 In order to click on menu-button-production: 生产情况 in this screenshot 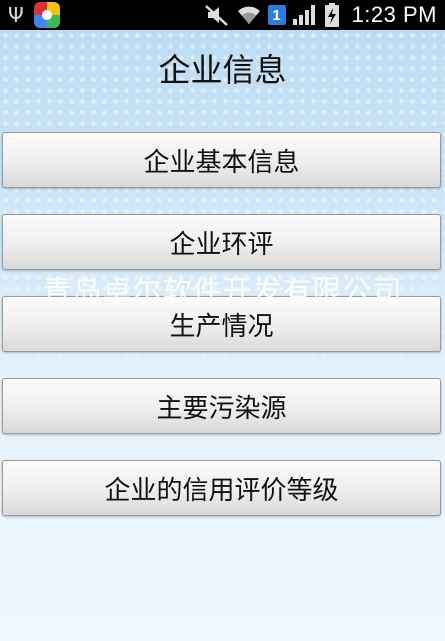, I will do `click(221, 324)`.